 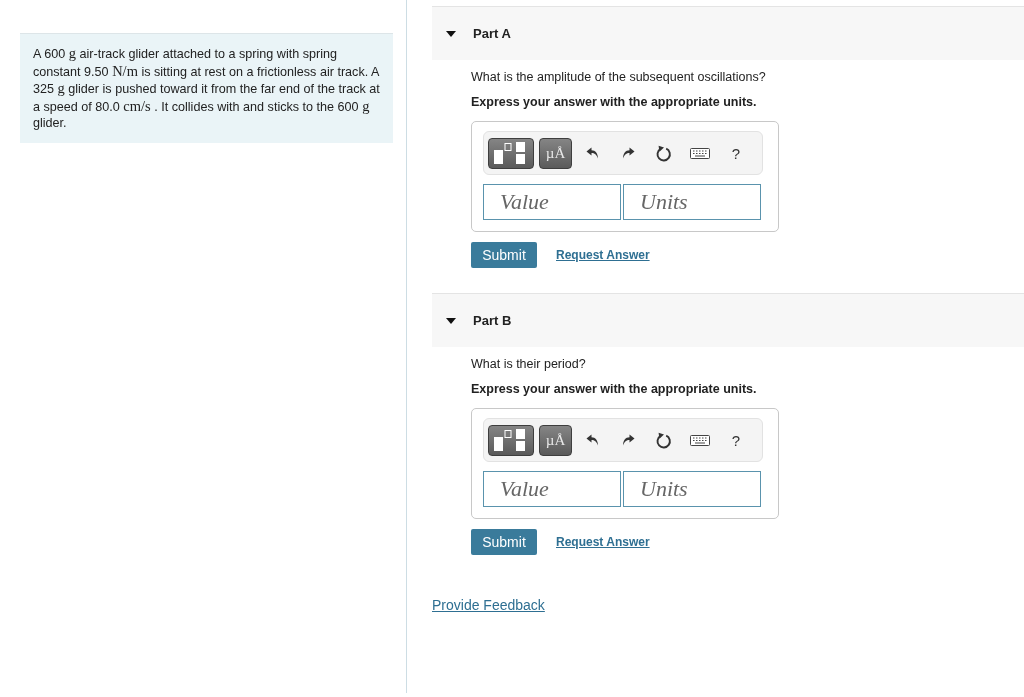 I want to click on part-title: Part B, so click(x=492, y=320).